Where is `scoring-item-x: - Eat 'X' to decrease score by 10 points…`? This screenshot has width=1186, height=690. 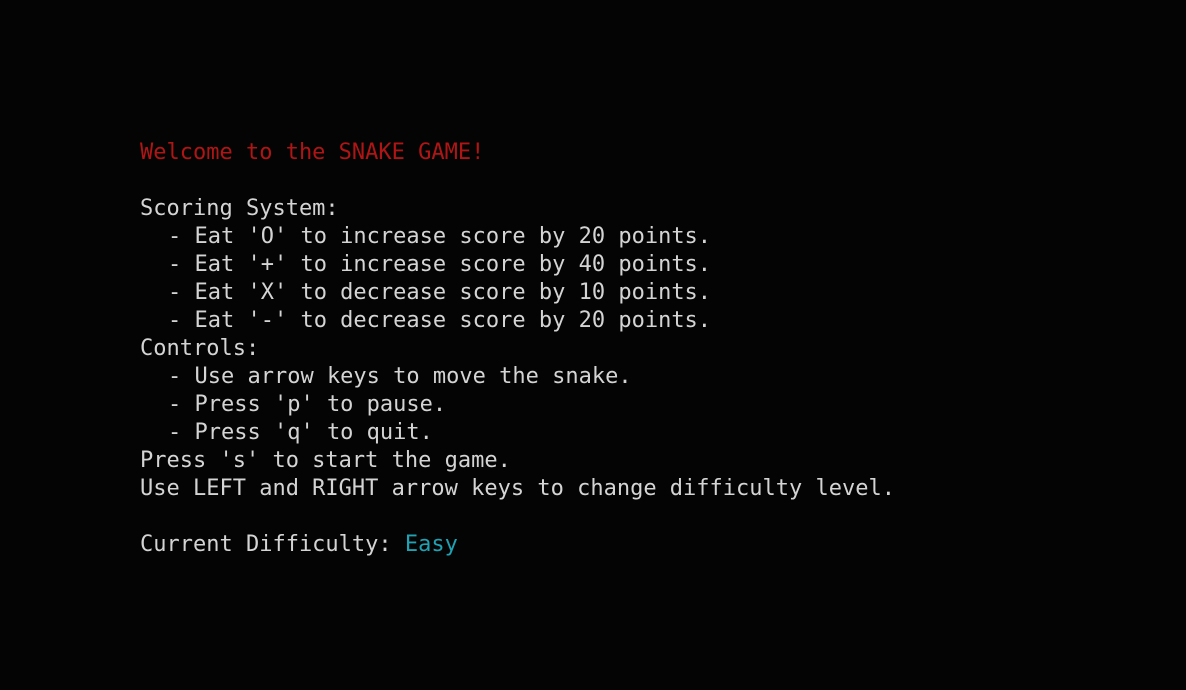
scoring-item-x: - Eat 'X' to decrease score by 10 points… is located at coordinates (440, 292).